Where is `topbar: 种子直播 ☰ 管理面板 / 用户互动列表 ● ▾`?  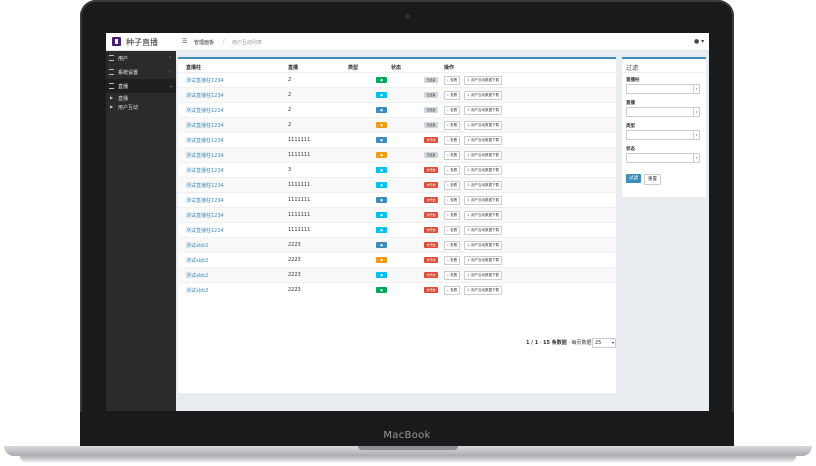
topbar: 种子直播 ☰ 管理面板 / 用户互动列表 ● ▾ is located at coordinates (407, 42).